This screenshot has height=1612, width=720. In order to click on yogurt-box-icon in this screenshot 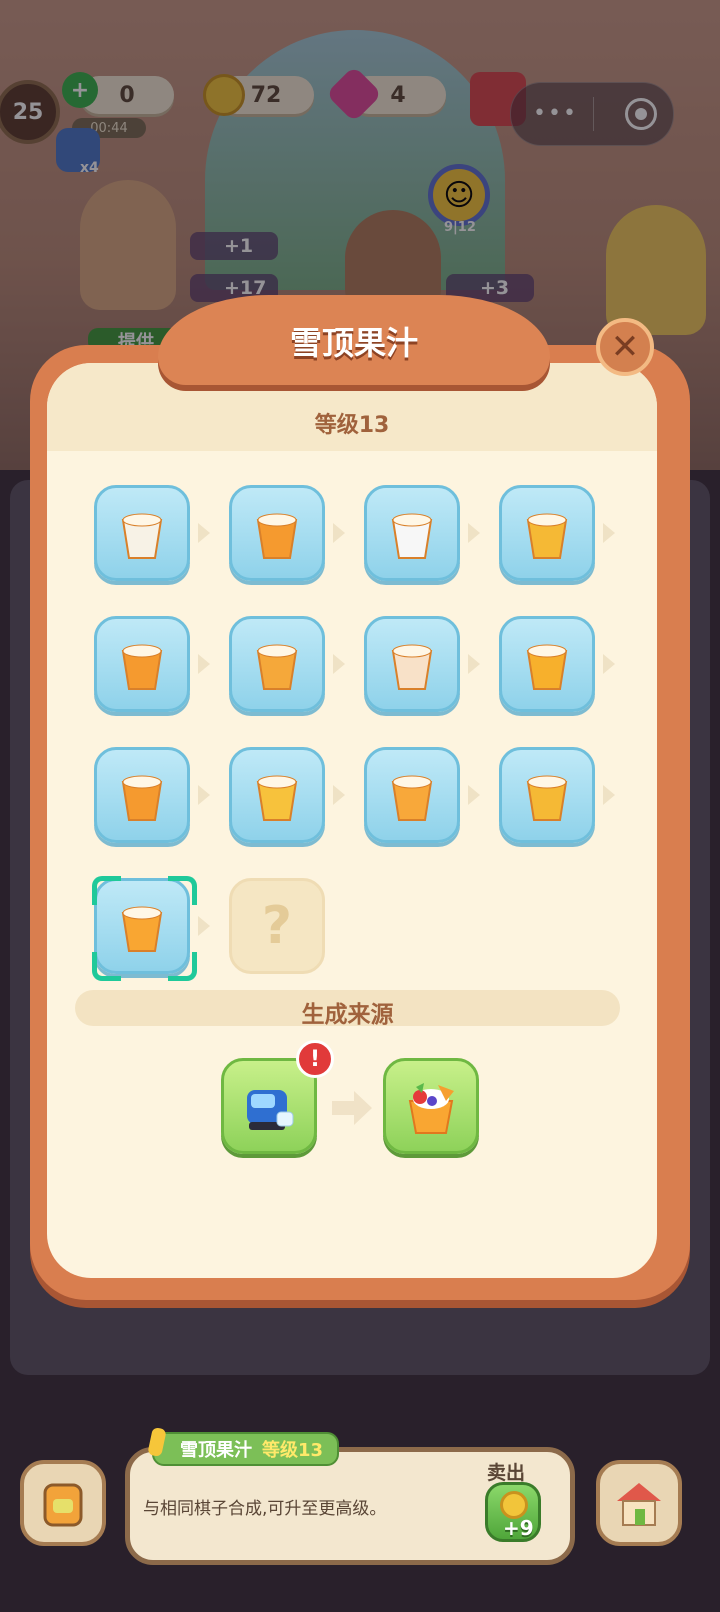, I will do `click(412, 536)`.